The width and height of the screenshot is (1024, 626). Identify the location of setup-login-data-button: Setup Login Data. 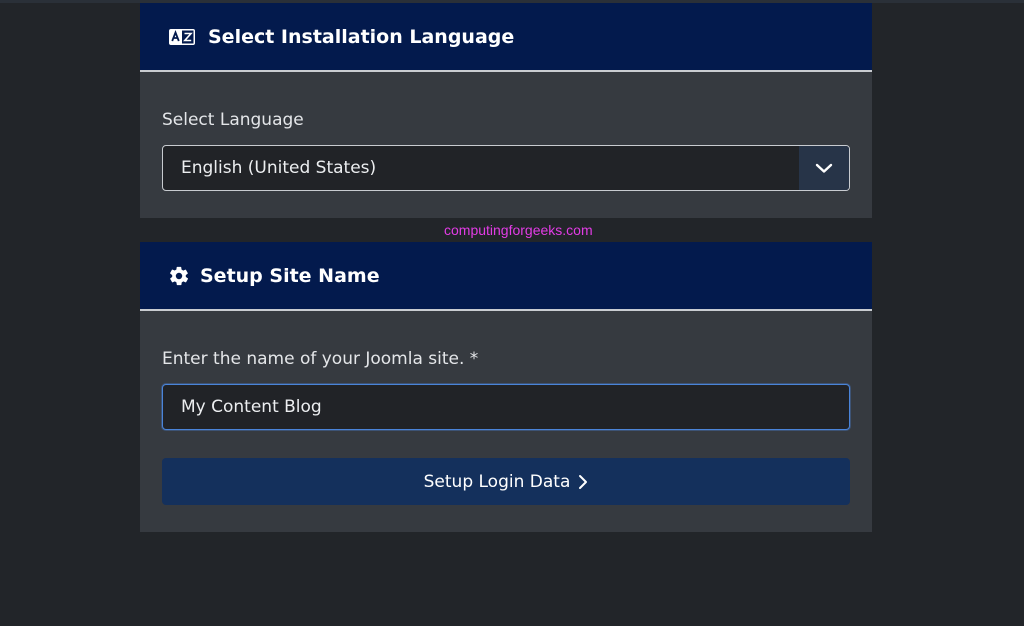
(506, 481).